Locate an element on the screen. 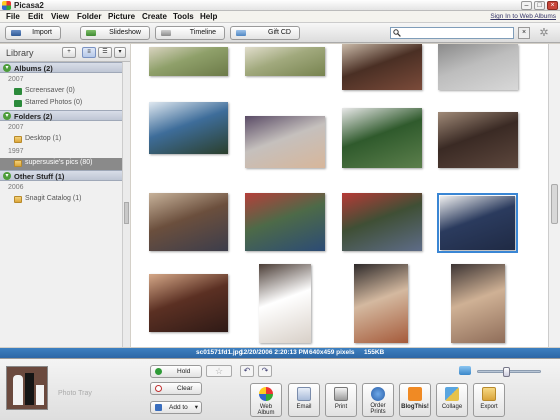  slideshow-button: Slideshow is located at coordinates (115, 33).